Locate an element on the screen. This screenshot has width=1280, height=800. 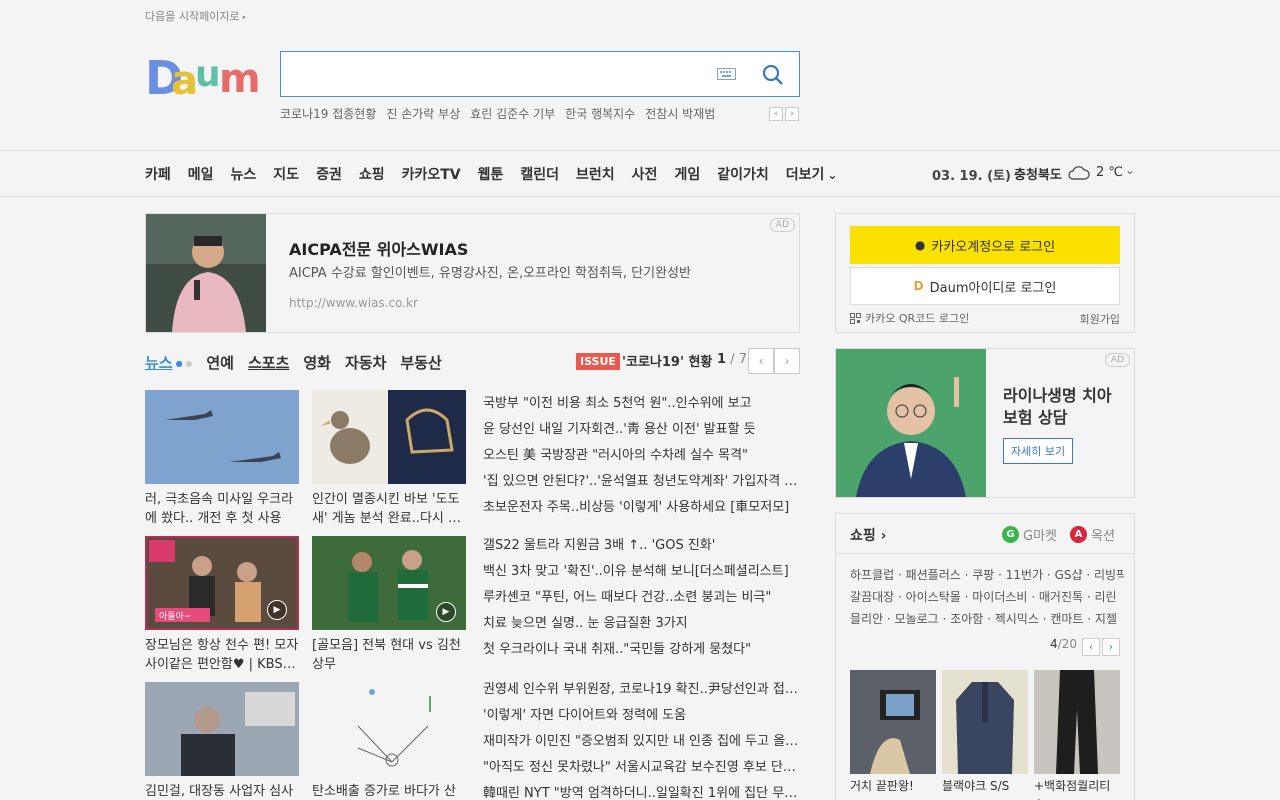
news-tabs: 뉴스 ● ● 연예 스포츠 영화 자동차 부동산 is located at coordinates (293, 362).